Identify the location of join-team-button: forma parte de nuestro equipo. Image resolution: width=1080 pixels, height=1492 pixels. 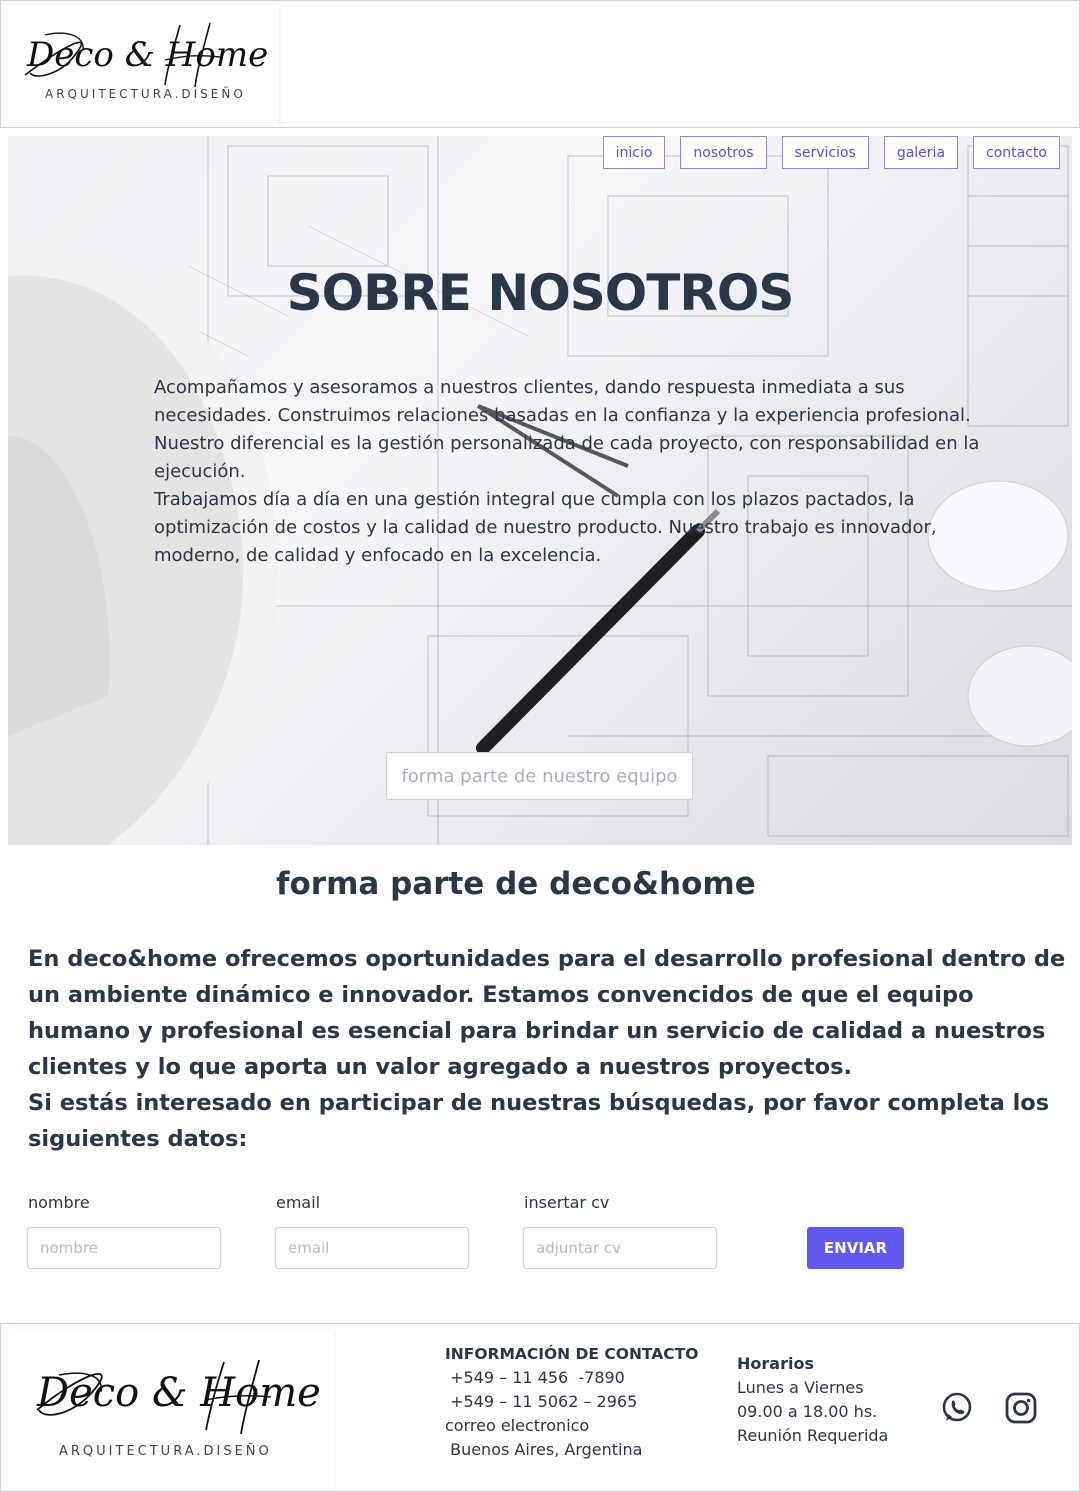
(539, 776).